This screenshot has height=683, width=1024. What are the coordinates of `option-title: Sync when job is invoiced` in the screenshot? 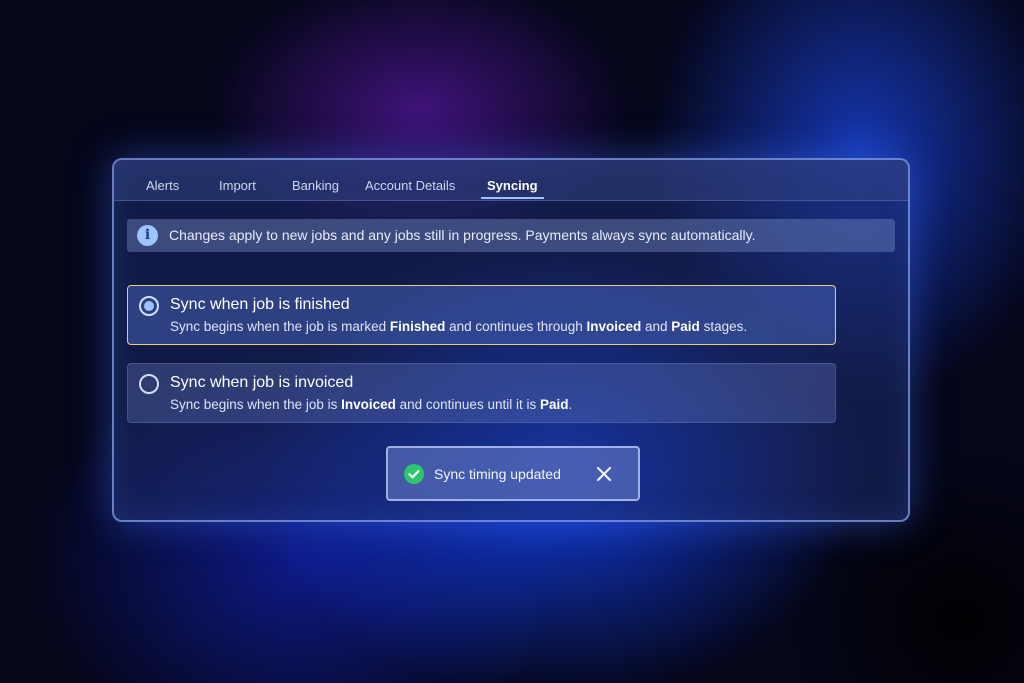 It's located at (262, 382).